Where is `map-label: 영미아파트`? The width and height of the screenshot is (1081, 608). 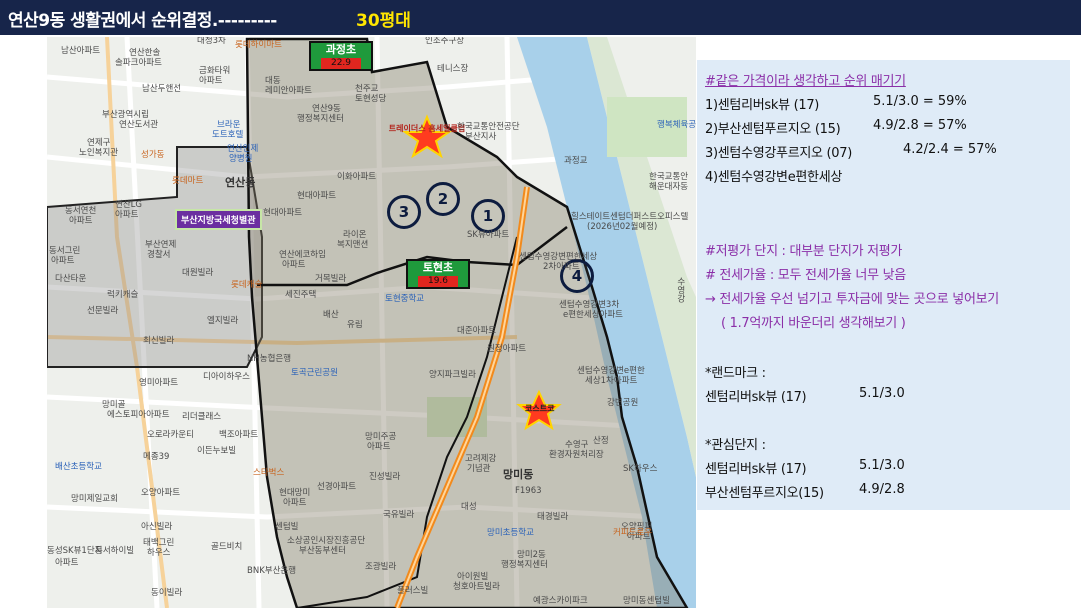 map-label: 영미아파트 is located at coordinates (159, 383).